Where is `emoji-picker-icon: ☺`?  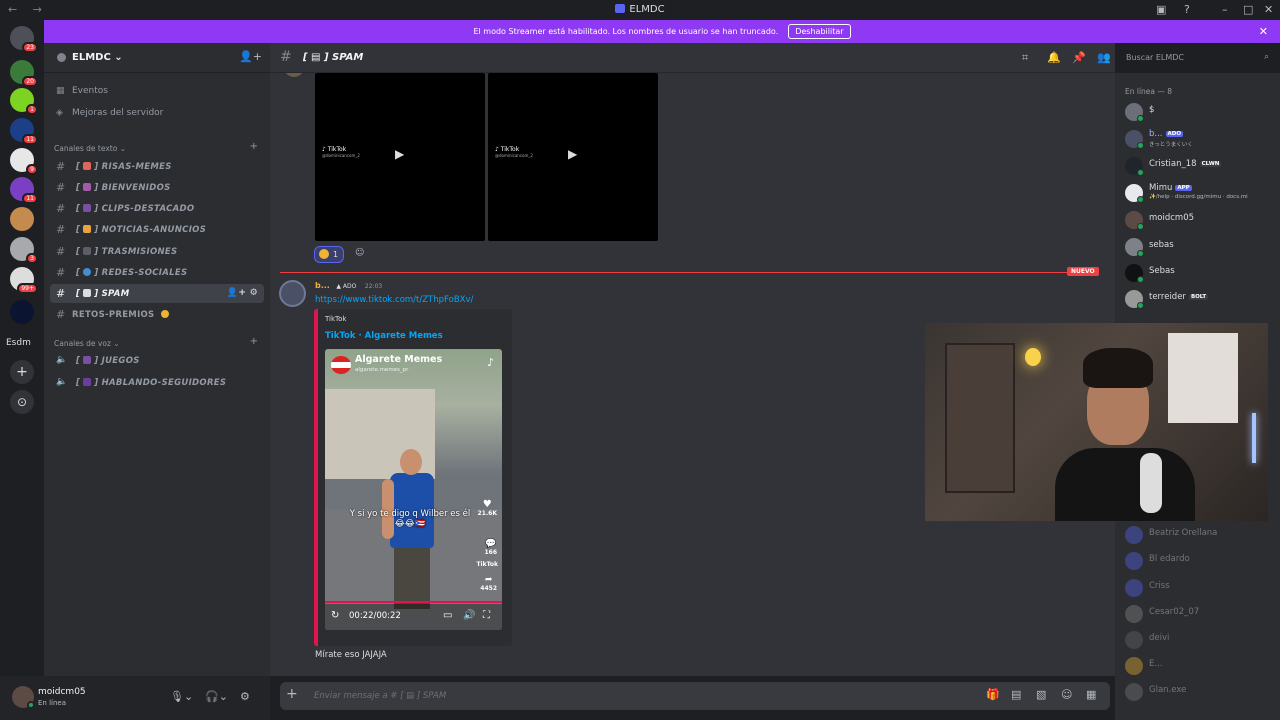
emoji-picker-icon: ☺ is located at coordinates (1066, 694).